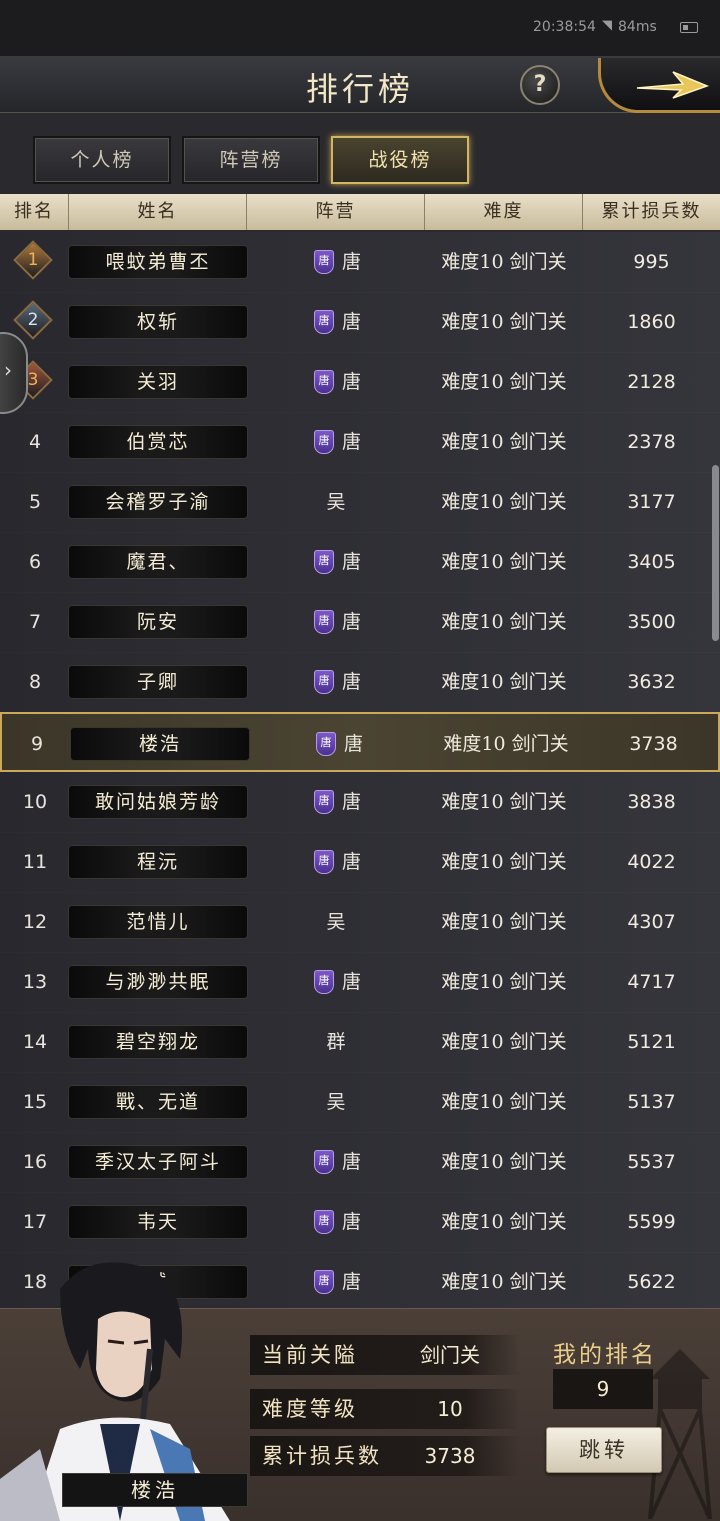  Describe the element at coordinates (158, 442) in the screenshot. I see `player-name: 伯赏芯` at that location.